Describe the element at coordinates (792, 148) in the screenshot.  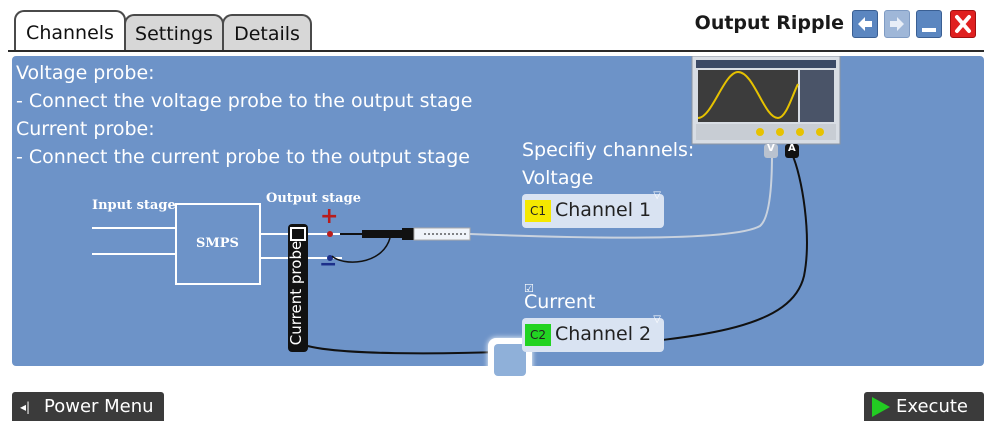
I see `port-a-label: A` at that location.